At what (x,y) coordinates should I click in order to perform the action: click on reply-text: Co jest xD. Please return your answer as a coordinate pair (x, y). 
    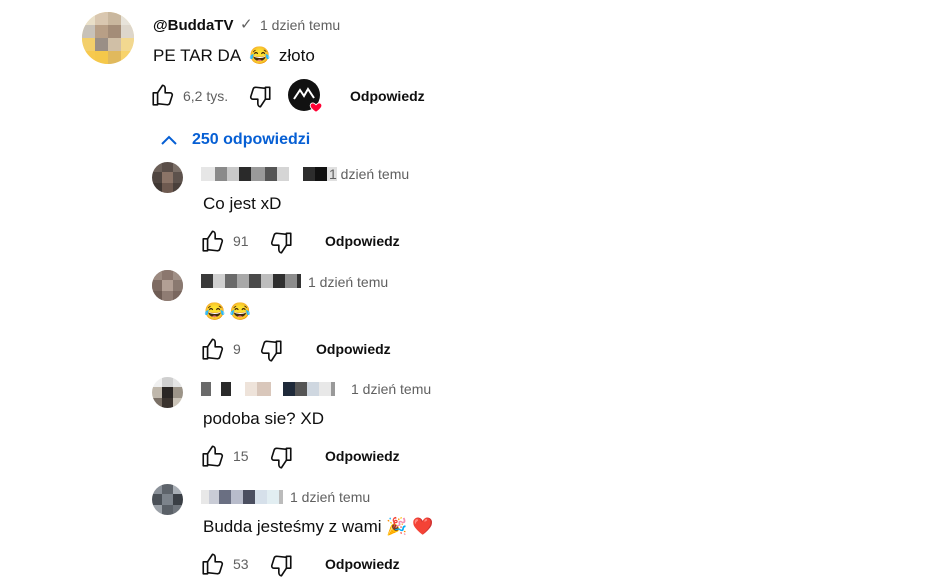
    Looking at the image, I should click on (242, 203).